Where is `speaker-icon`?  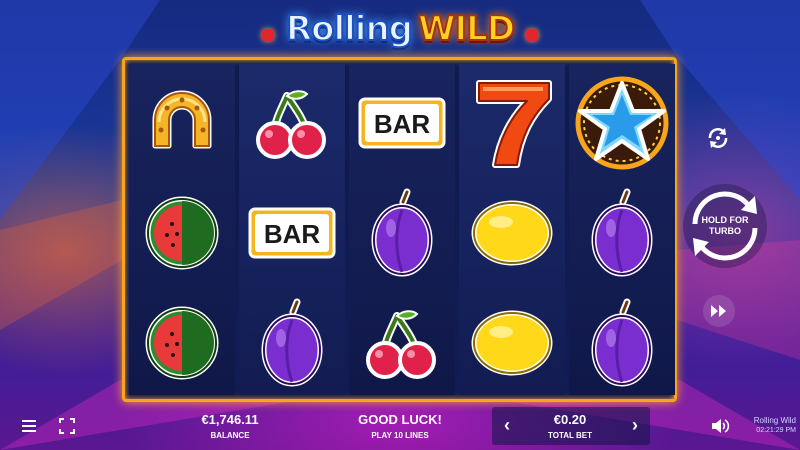 speaker-icon is located at coordinates (721, 426).